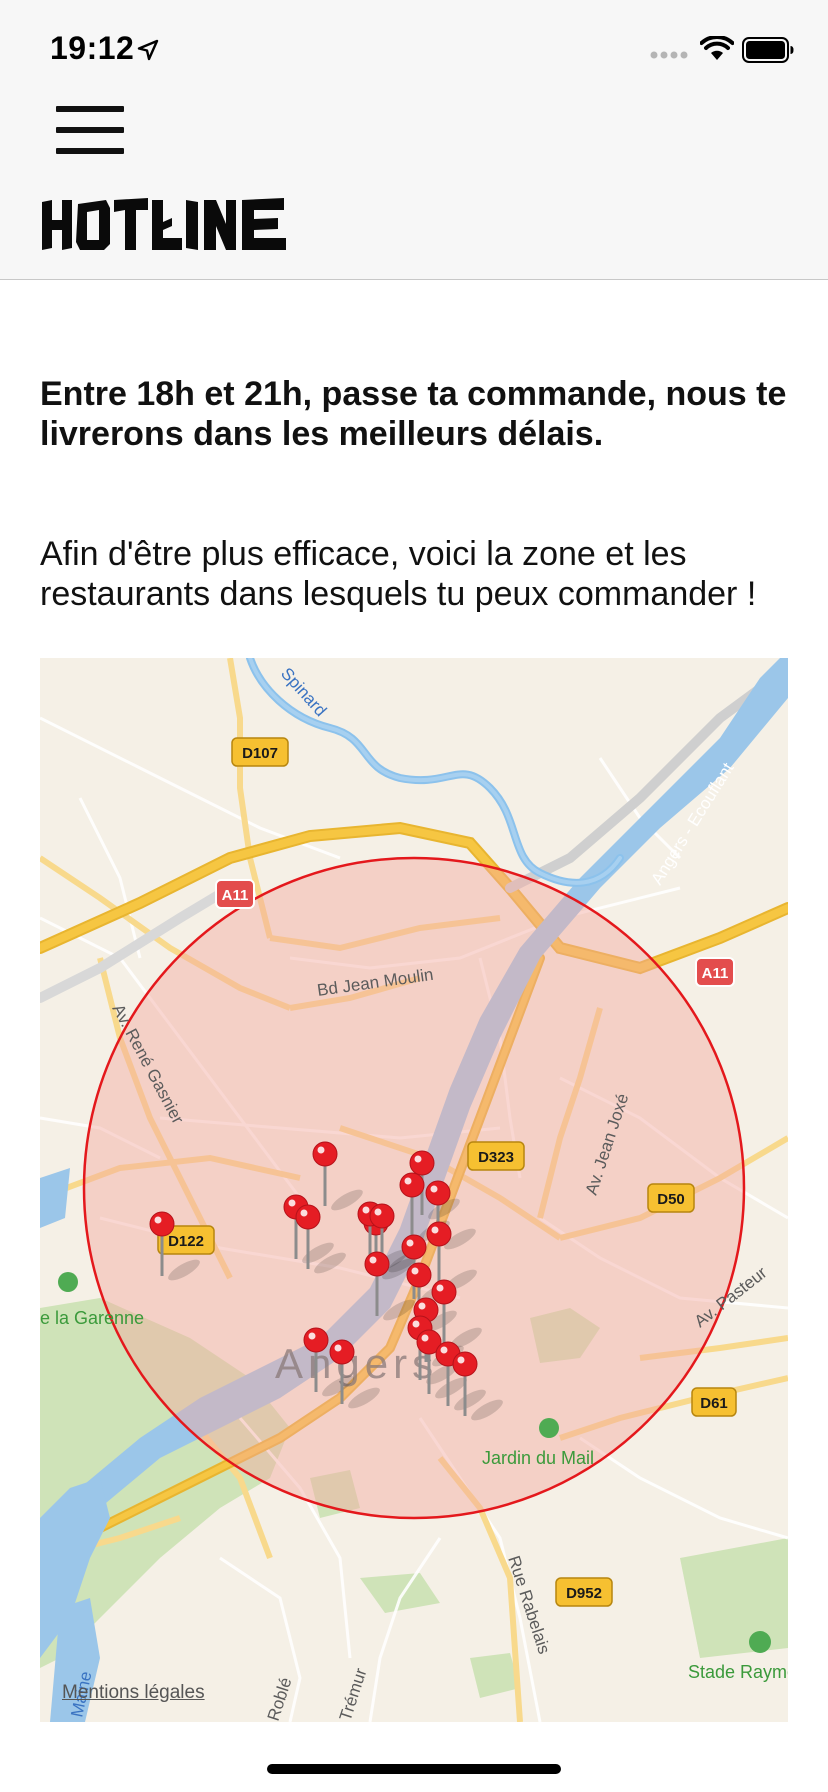 The image size is (828, 1792). What do you see at coordinates (148, 50) in the screenshot?
I see `location-arrow-icon` at bounding box center [148, 50].